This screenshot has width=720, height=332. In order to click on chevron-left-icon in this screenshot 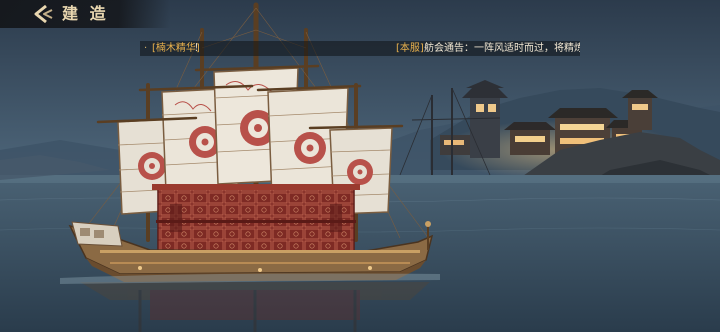, I will do `click(43, 14)`.